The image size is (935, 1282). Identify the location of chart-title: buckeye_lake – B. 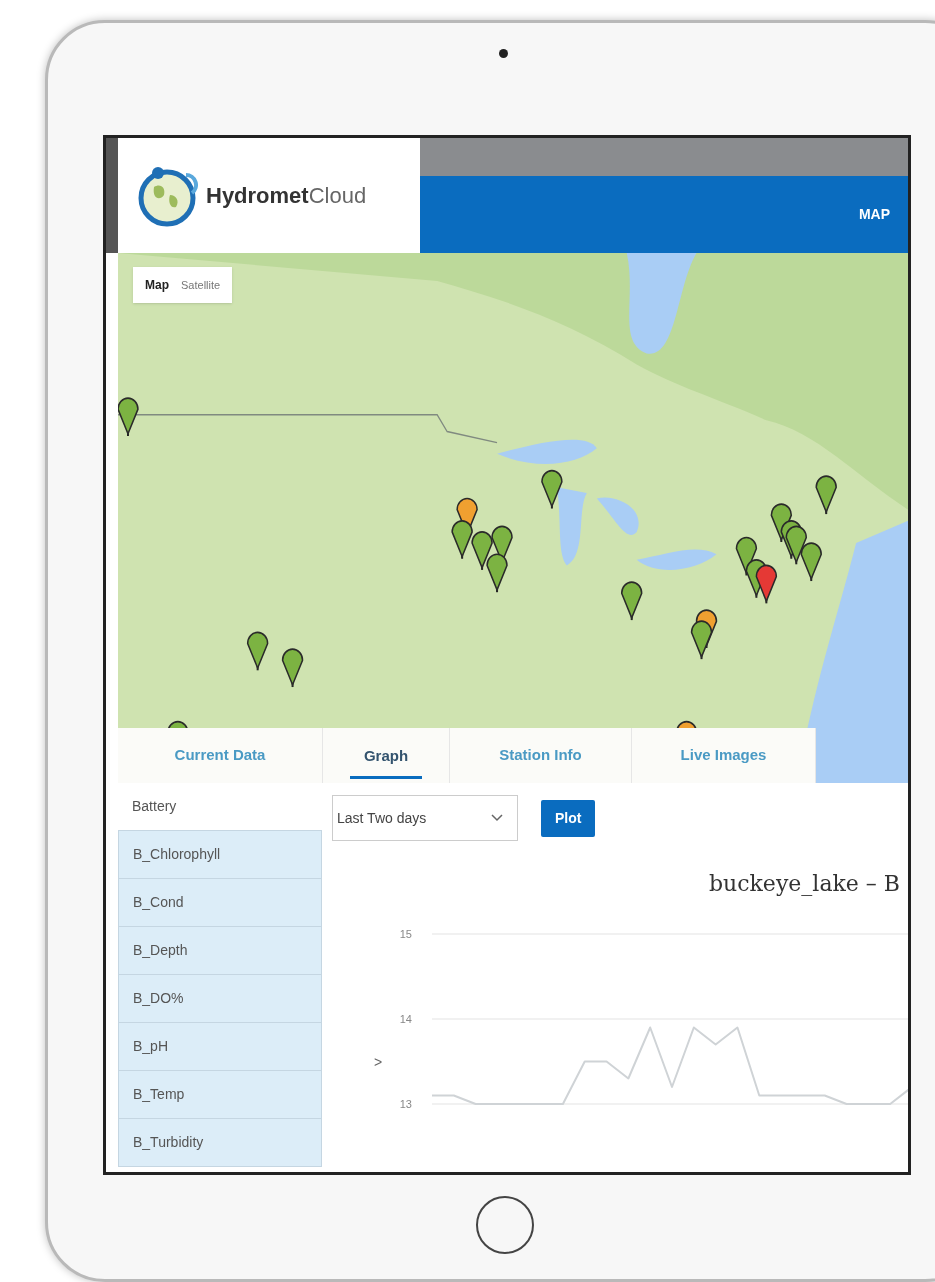
(804, 884).